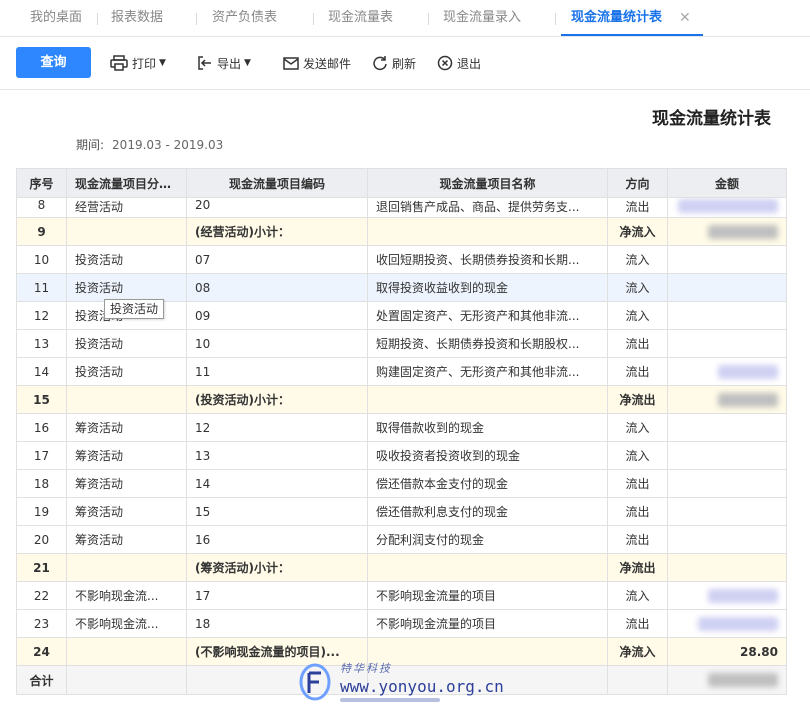 The width and height of the screenshot is (810, 707). Describe the element at coordinates (459, 63) in the screenshot. I see `exit-button: 退出` at that location.